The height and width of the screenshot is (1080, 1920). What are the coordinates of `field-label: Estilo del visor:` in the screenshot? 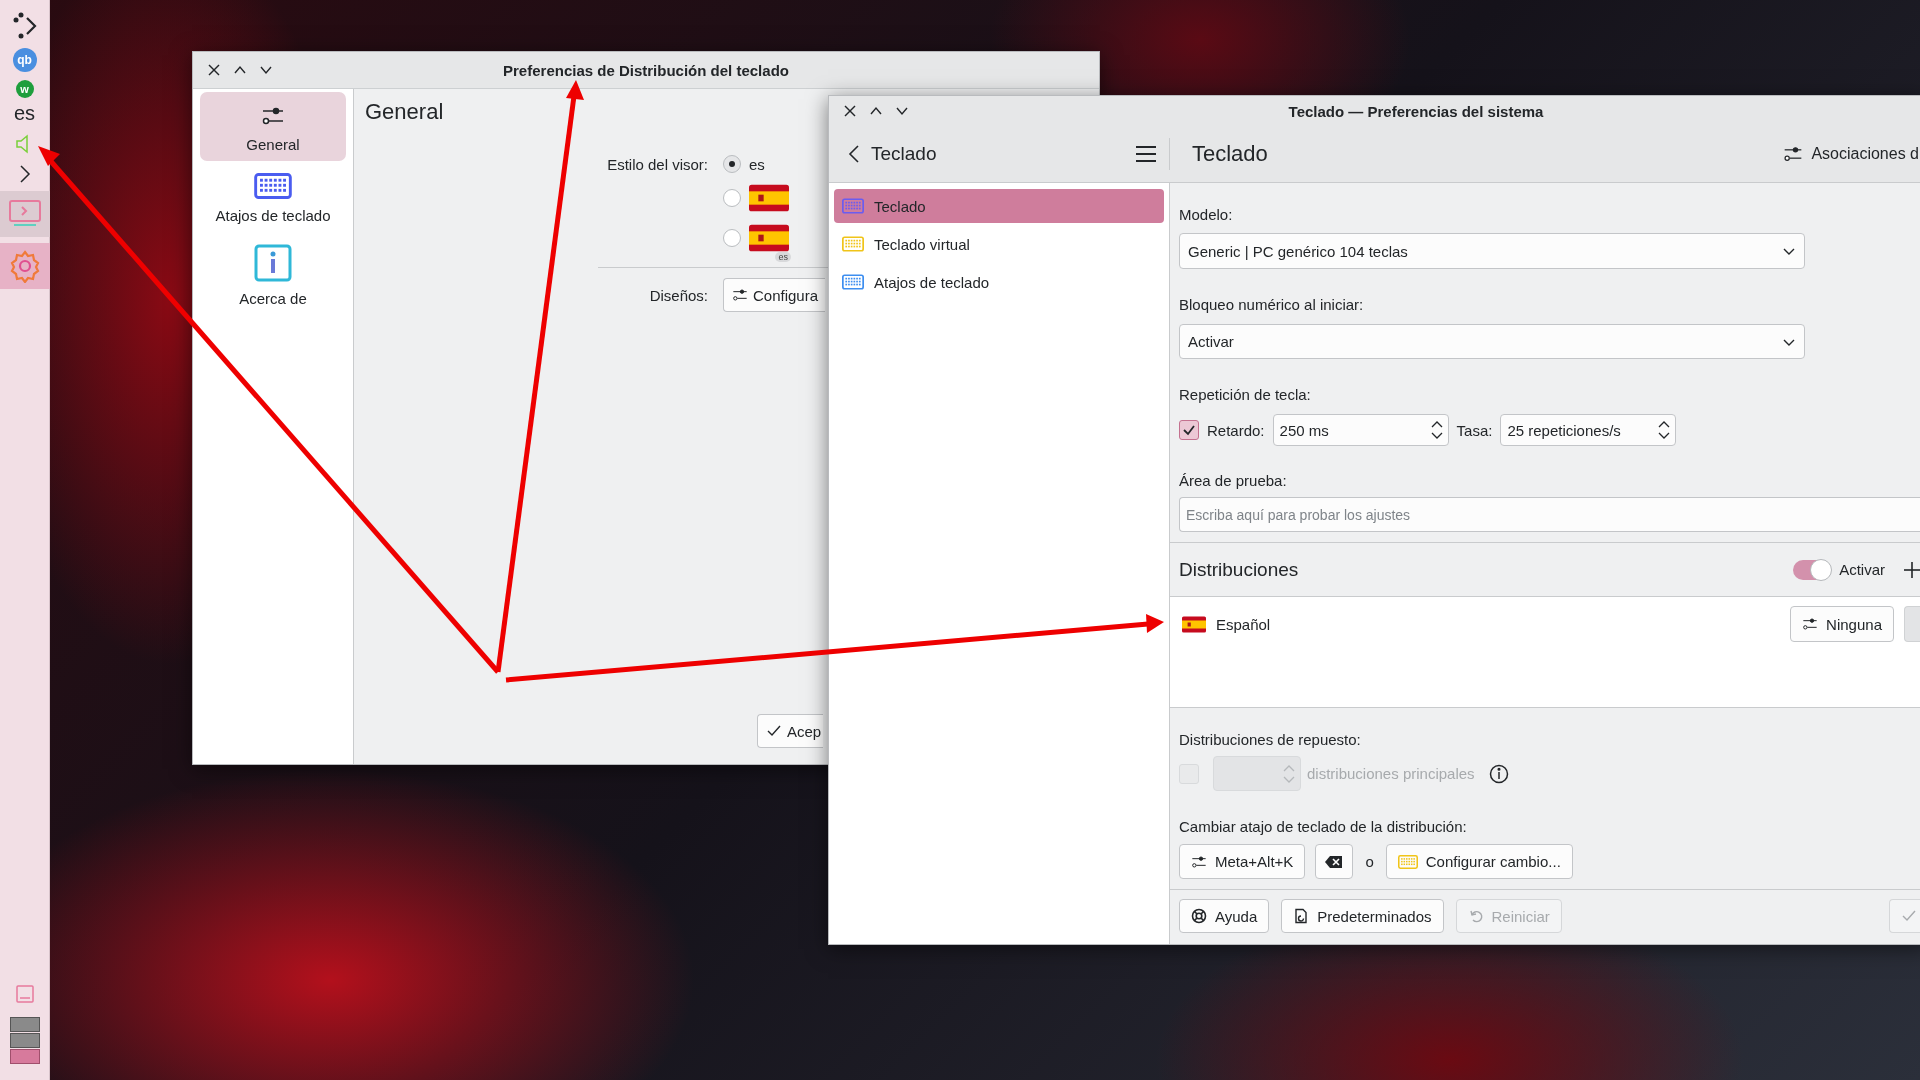 It's located at (657, 164).